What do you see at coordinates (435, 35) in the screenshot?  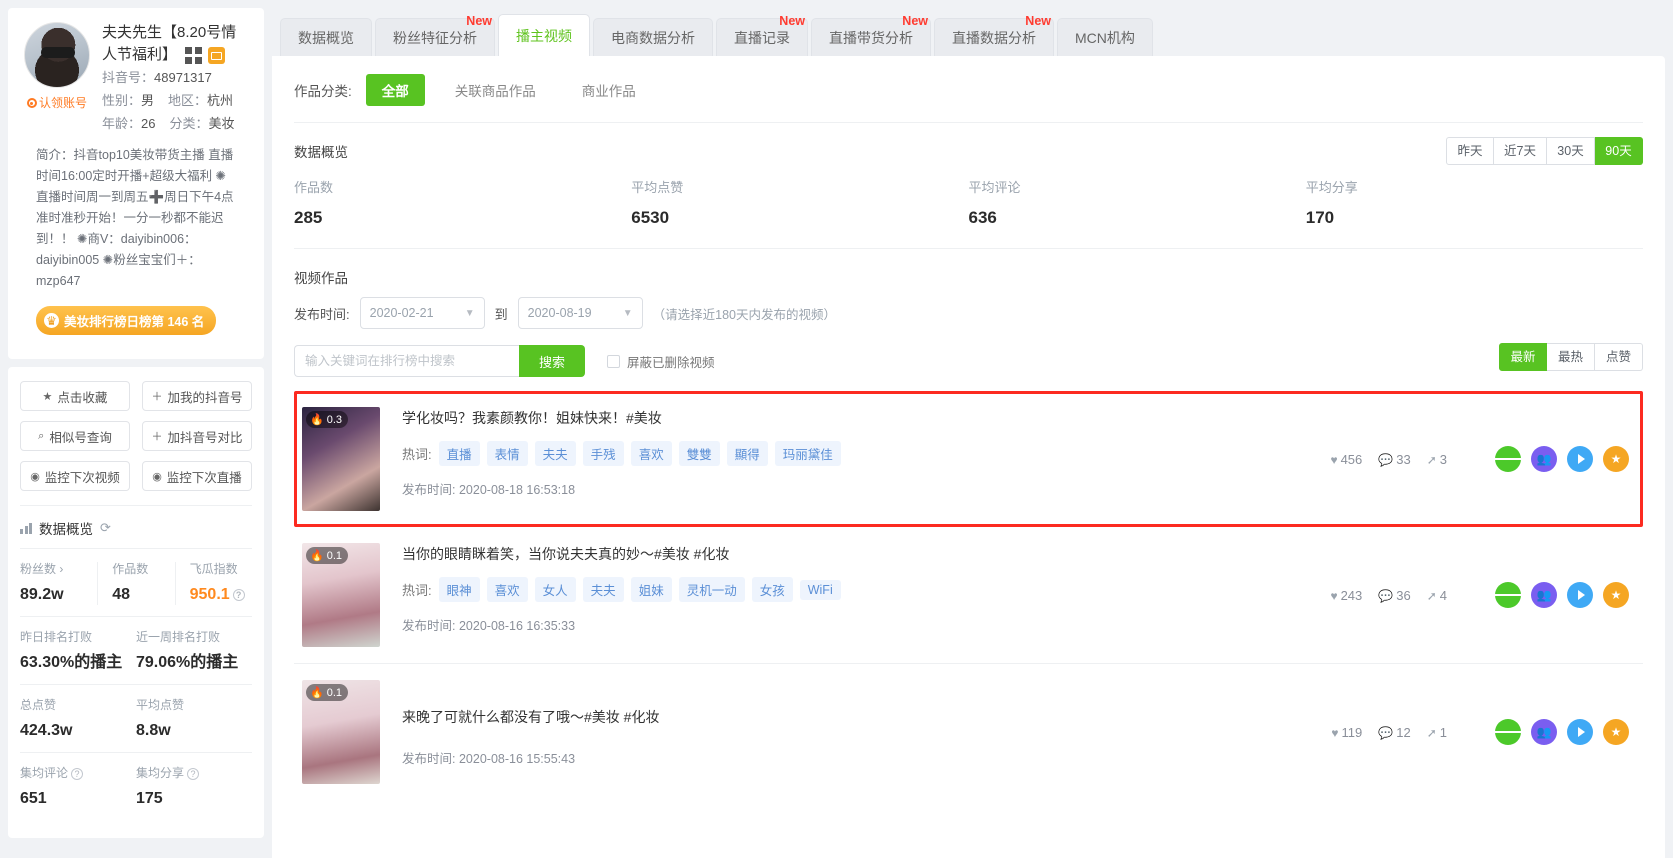 I see `tab-fans-analysis: New 粉丝特征分析` at bounding box center [435, 35].